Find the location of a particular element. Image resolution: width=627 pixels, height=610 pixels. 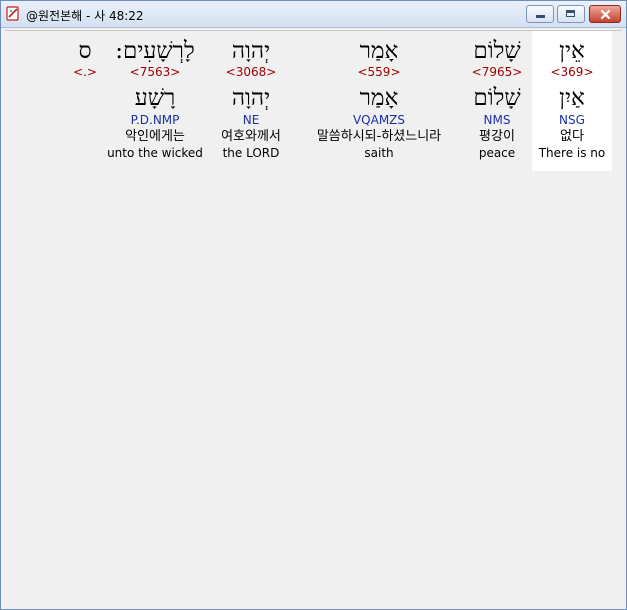

english-gloss: There is no is located at coordinates (572, 153).